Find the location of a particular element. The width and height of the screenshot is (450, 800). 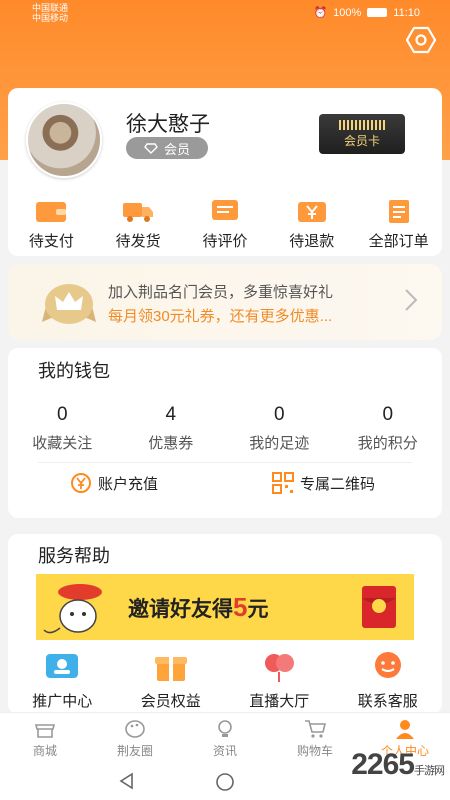

store-icon is located at coordinates (45, 731).